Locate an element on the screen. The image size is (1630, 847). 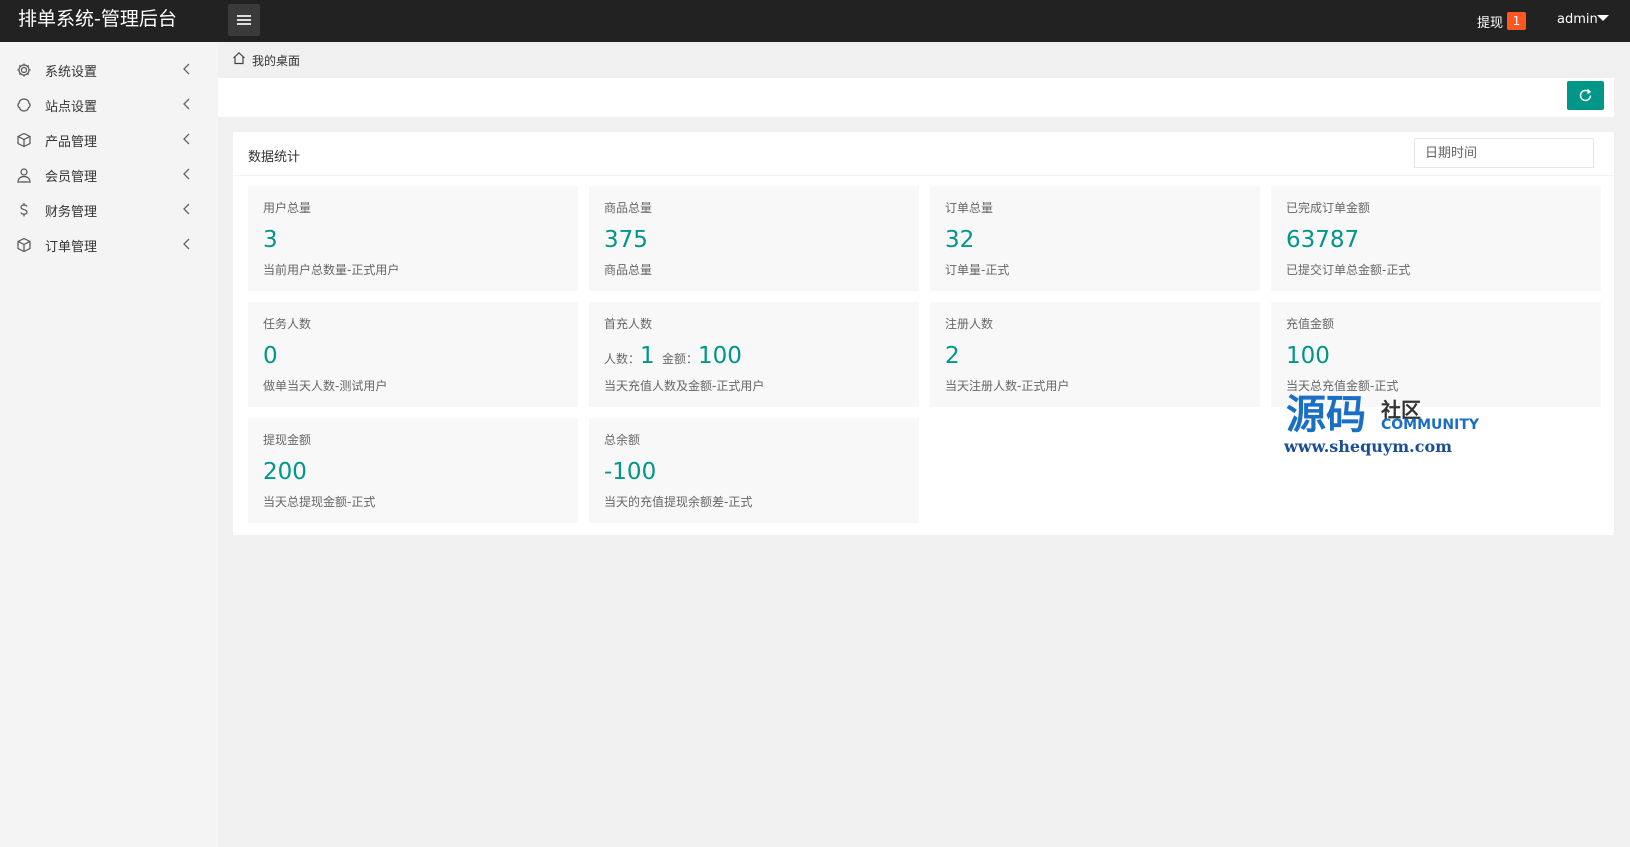
stat-desc: 订单量-正式 is located at coordinates (977, 270).